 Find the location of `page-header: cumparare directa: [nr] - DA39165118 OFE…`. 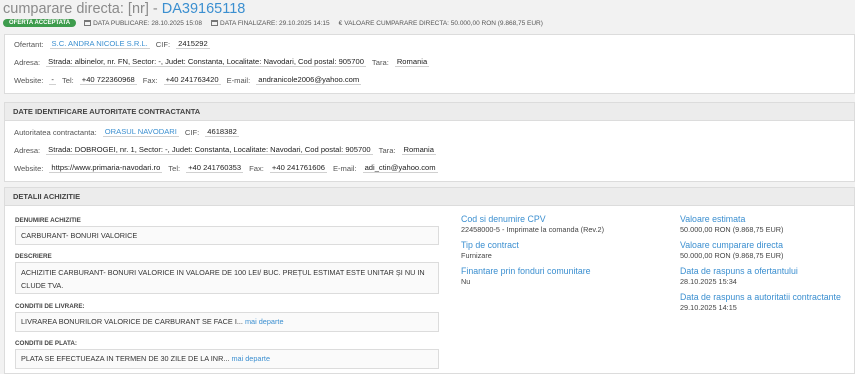

page-header: cumparare directa: [nr] - DA39165118 OFE… is located at coordinates (427, 14).